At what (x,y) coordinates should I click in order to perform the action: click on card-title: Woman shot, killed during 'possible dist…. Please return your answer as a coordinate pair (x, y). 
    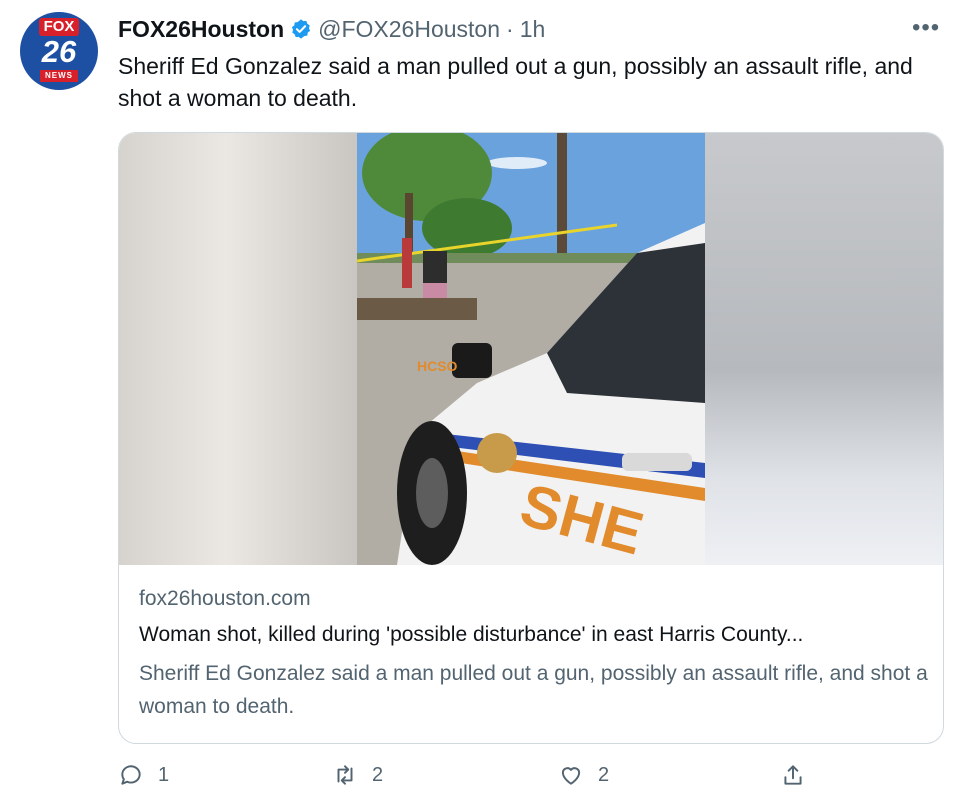
    Looking at the image, I should click on (471, 634).